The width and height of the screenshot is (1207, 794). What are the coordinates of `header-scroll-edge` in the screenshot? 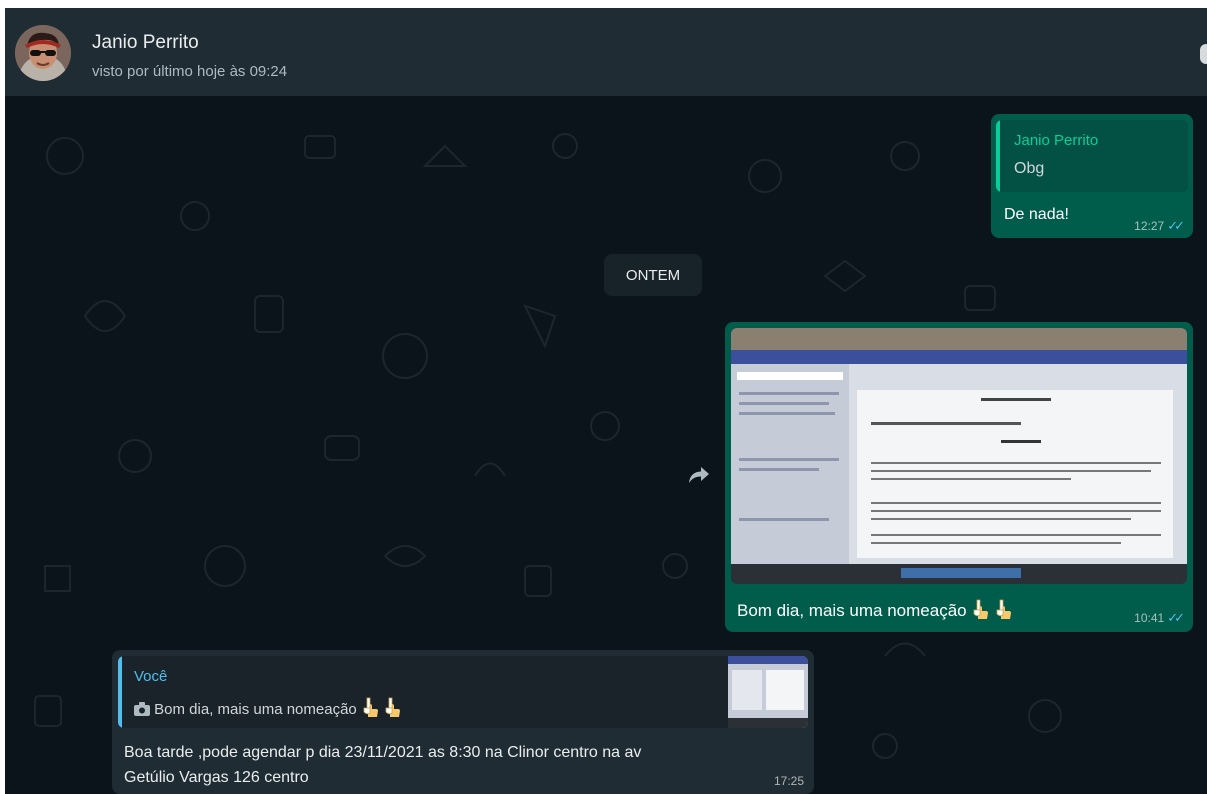 It's located at (1203, 54).